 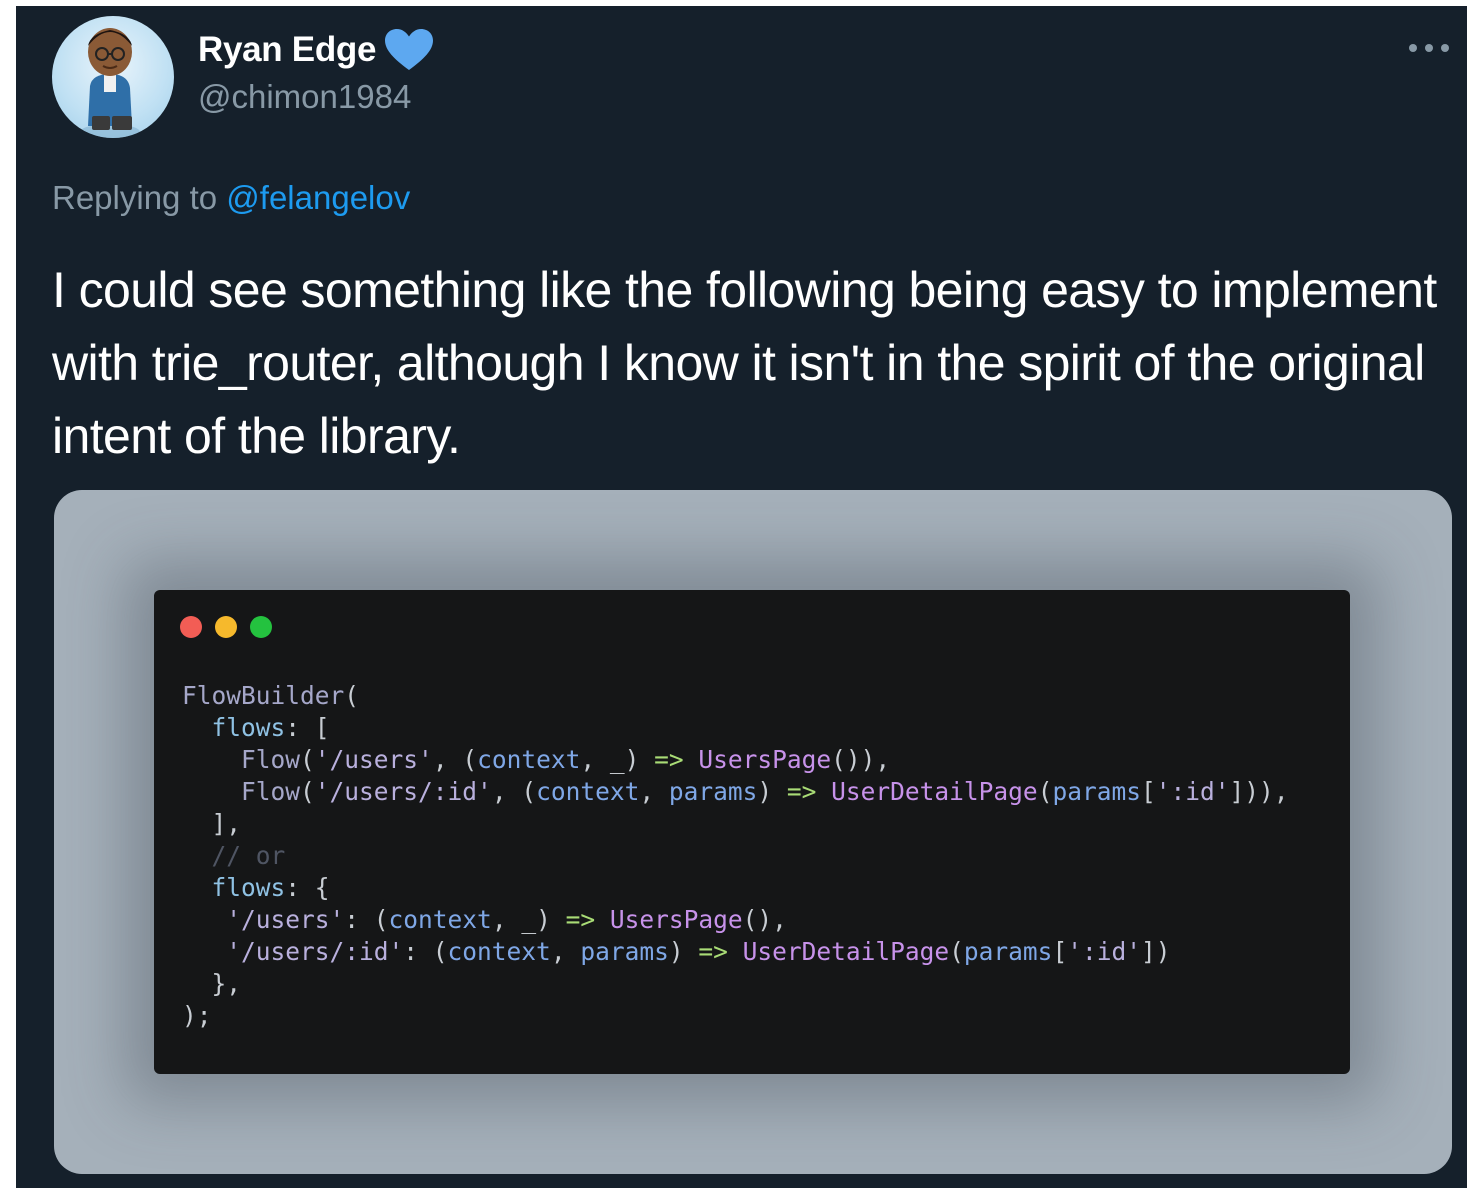 What do you see at coordinates (318, 197) in the screenshot?
I see `reply-mention-link: @felangelov` at bounding box center [318, 197].